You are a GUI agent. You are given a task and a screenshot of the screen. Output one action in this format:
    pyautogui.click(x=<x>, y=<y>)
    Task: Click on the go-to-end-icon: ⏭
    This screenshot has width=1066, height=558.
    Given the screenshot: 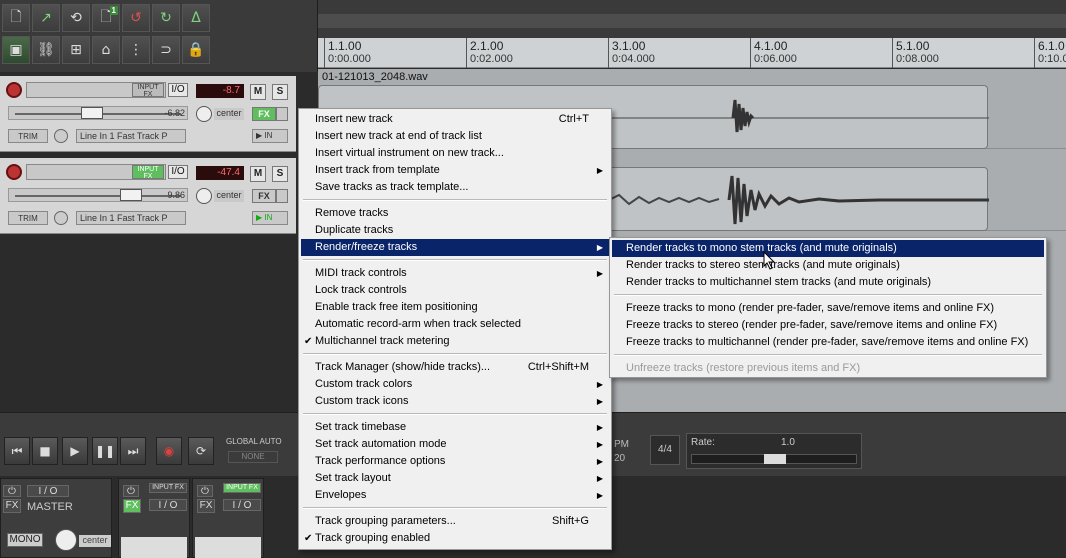 What is the action you would take?
    pyautogui.click(x=133, y=451)
    